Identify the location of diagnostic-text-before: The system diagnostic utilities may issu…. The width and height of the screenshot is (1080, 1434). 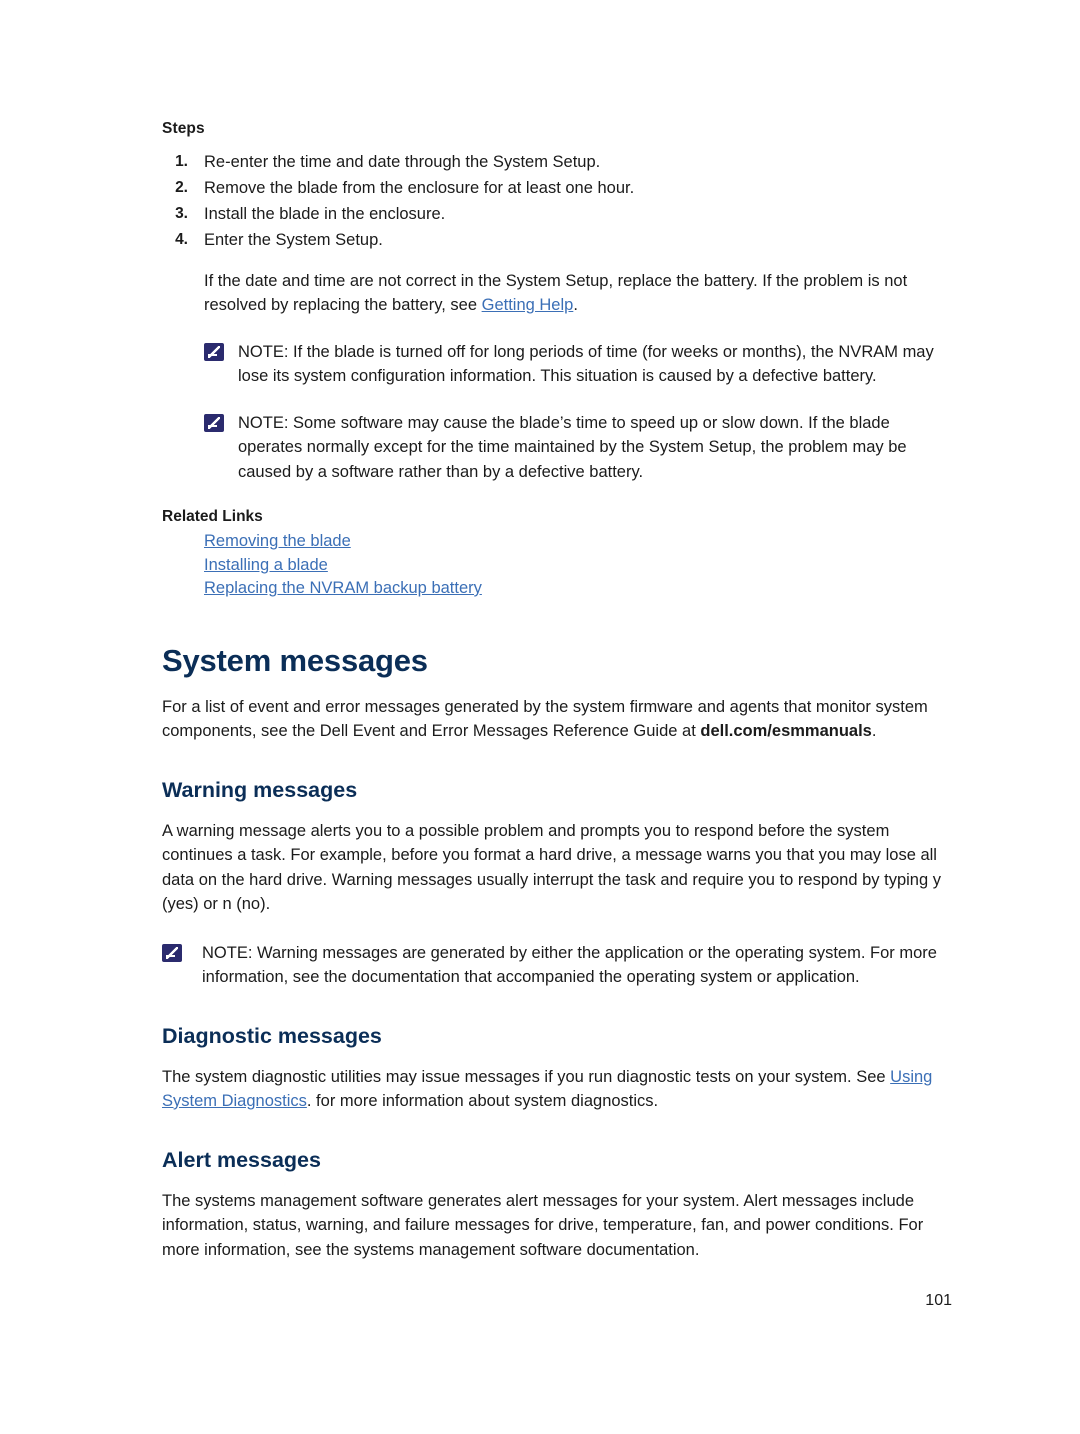
(526, 1076).